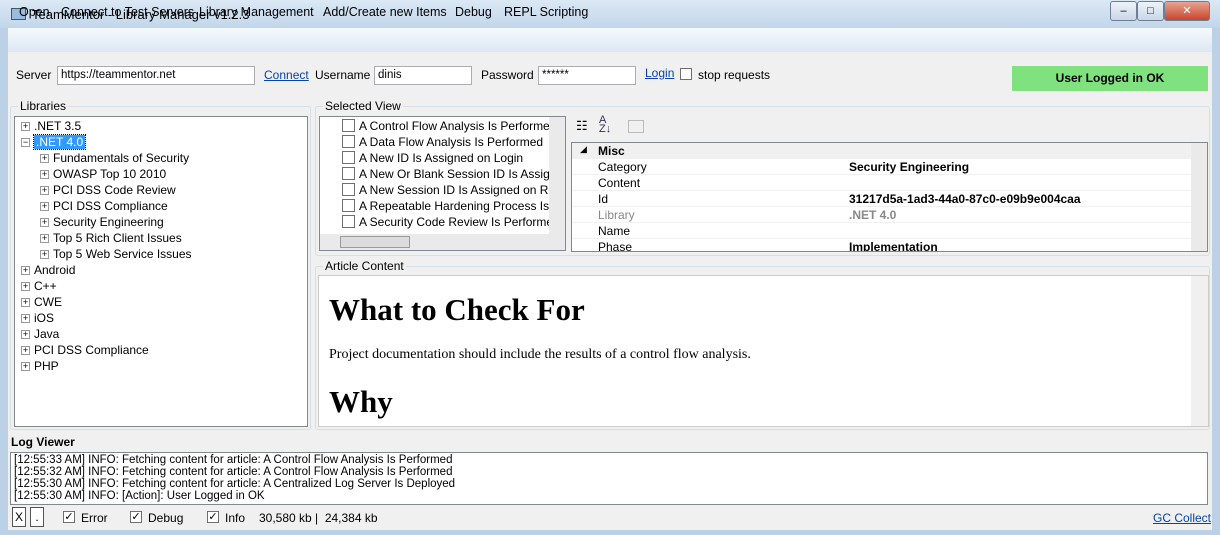 This screenshot has width=1220, height=535. What do you see at coordinates (453, 174) in the screenshot?
I see `article-item: A New Or Blank Session ID Is Assigned on` at bounding box center [453, 174].